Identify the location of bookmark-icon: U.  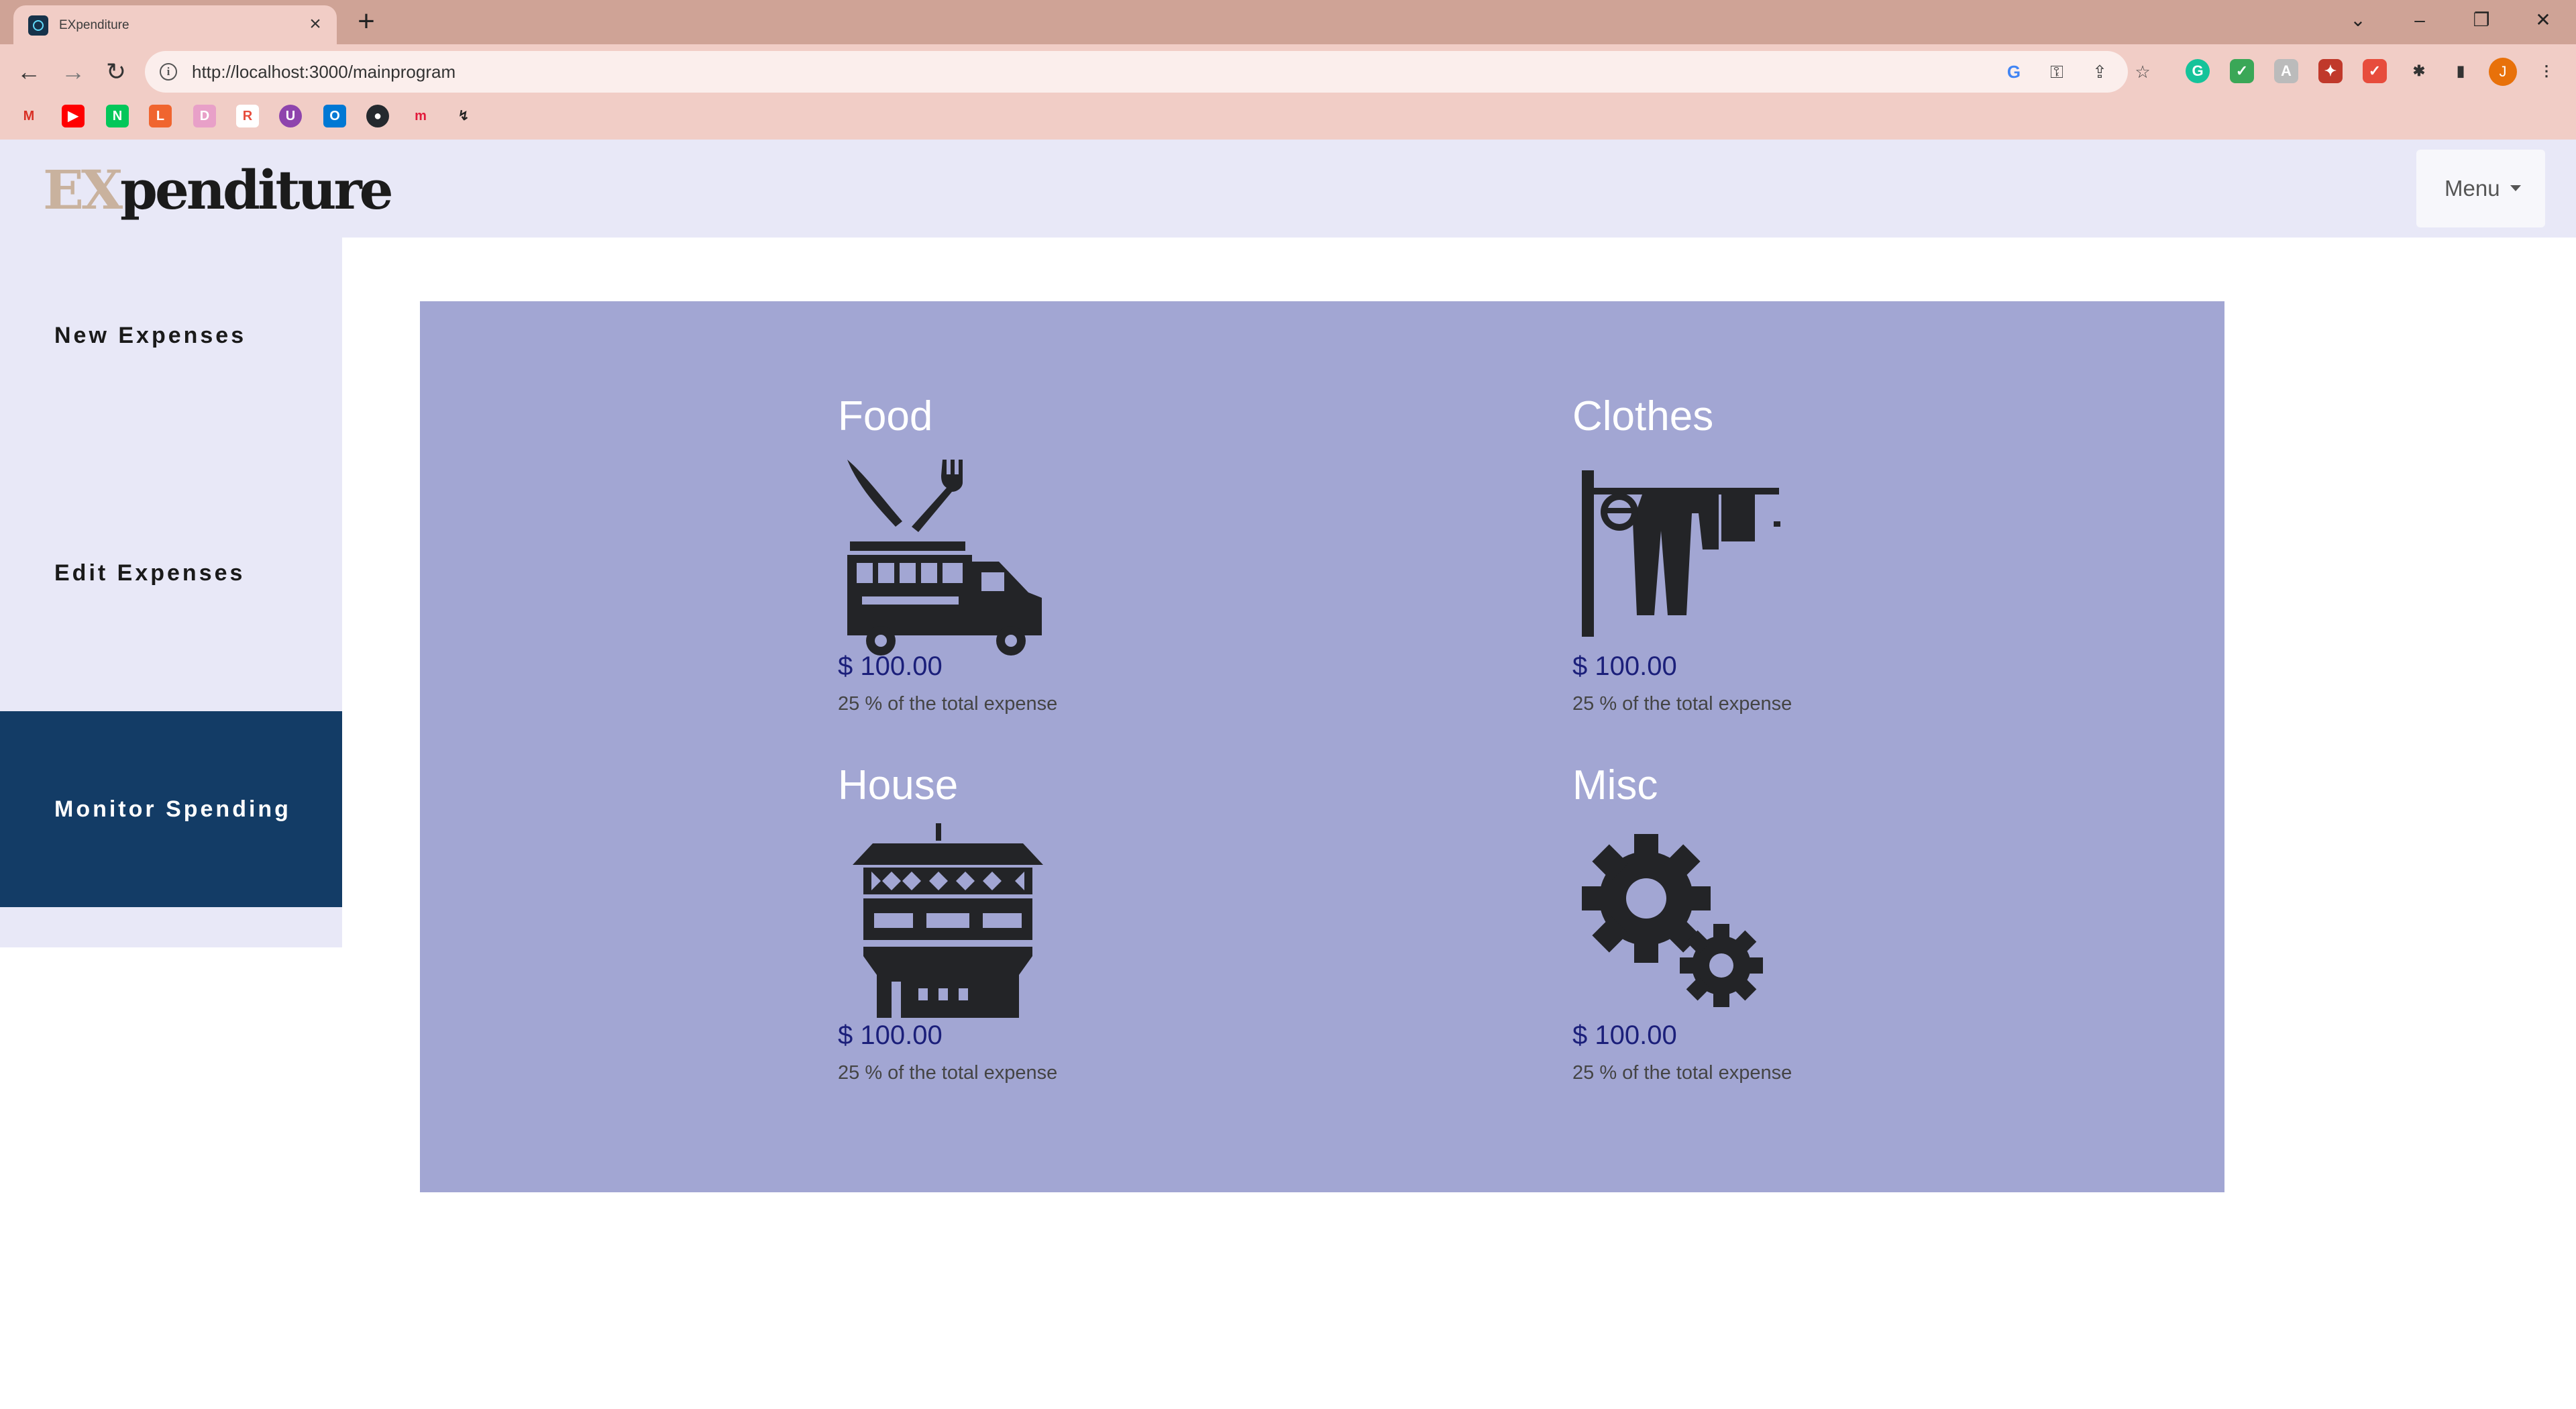
(290, 116).